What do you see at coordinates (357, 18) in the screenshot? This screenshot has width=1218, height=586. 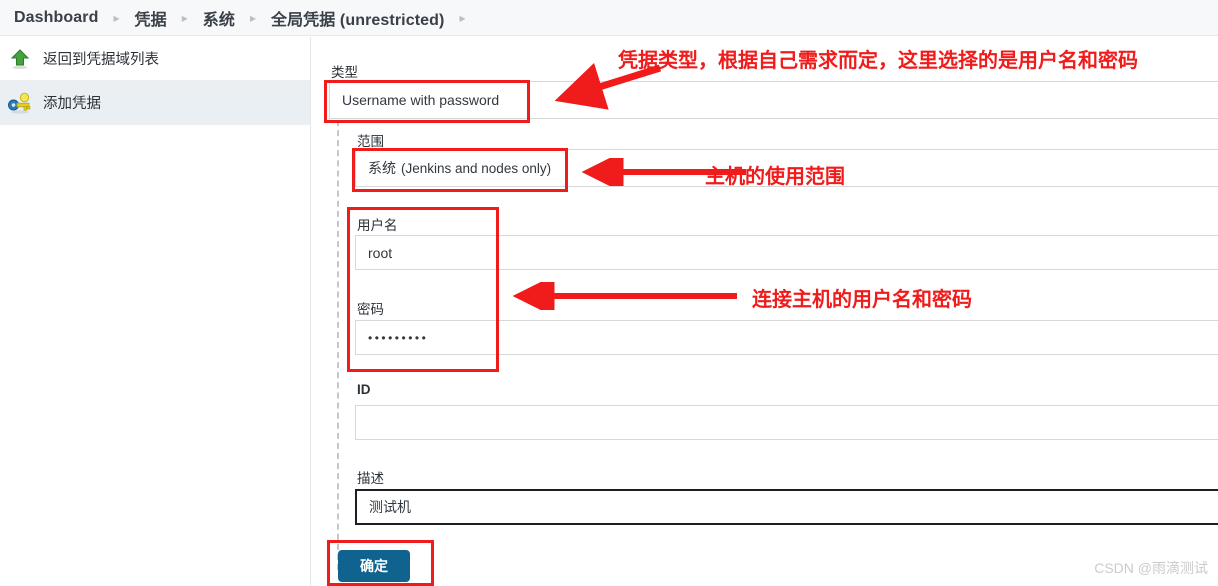 I see `breadcrumb-item-global-credentials: 全局凭据 (unrestricted)` at bounding box center [357, 18].